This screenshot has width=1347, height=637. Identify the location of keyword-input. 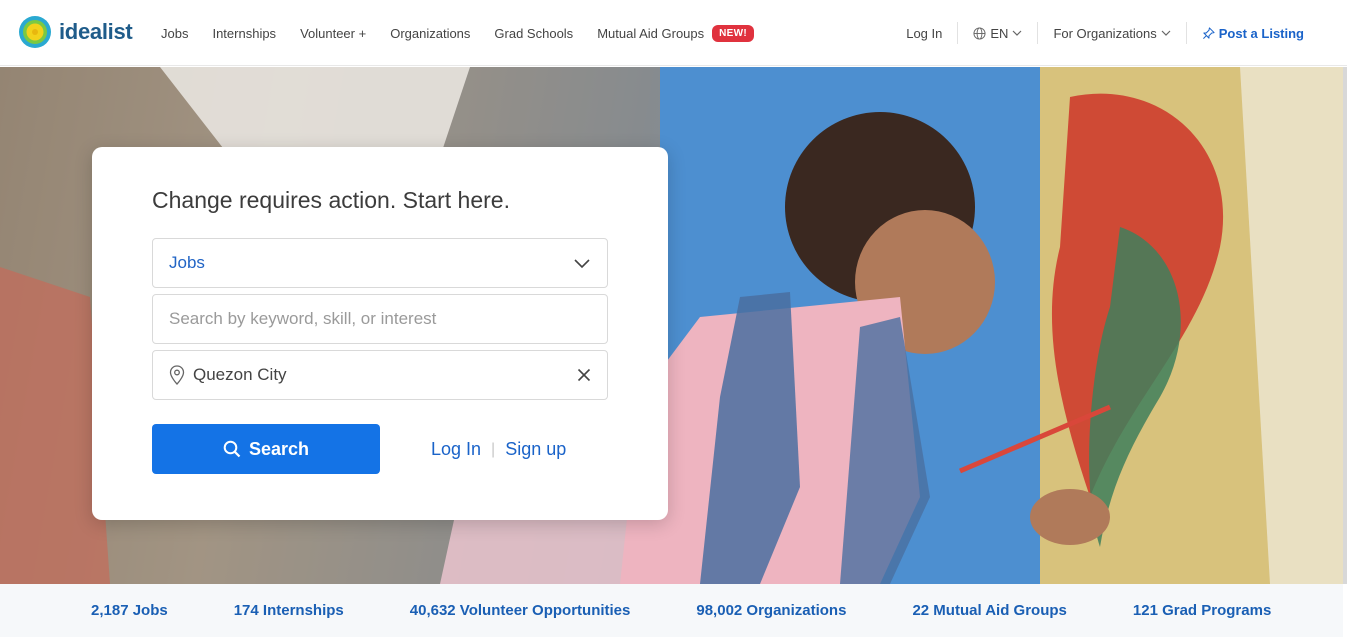
(380, 319).